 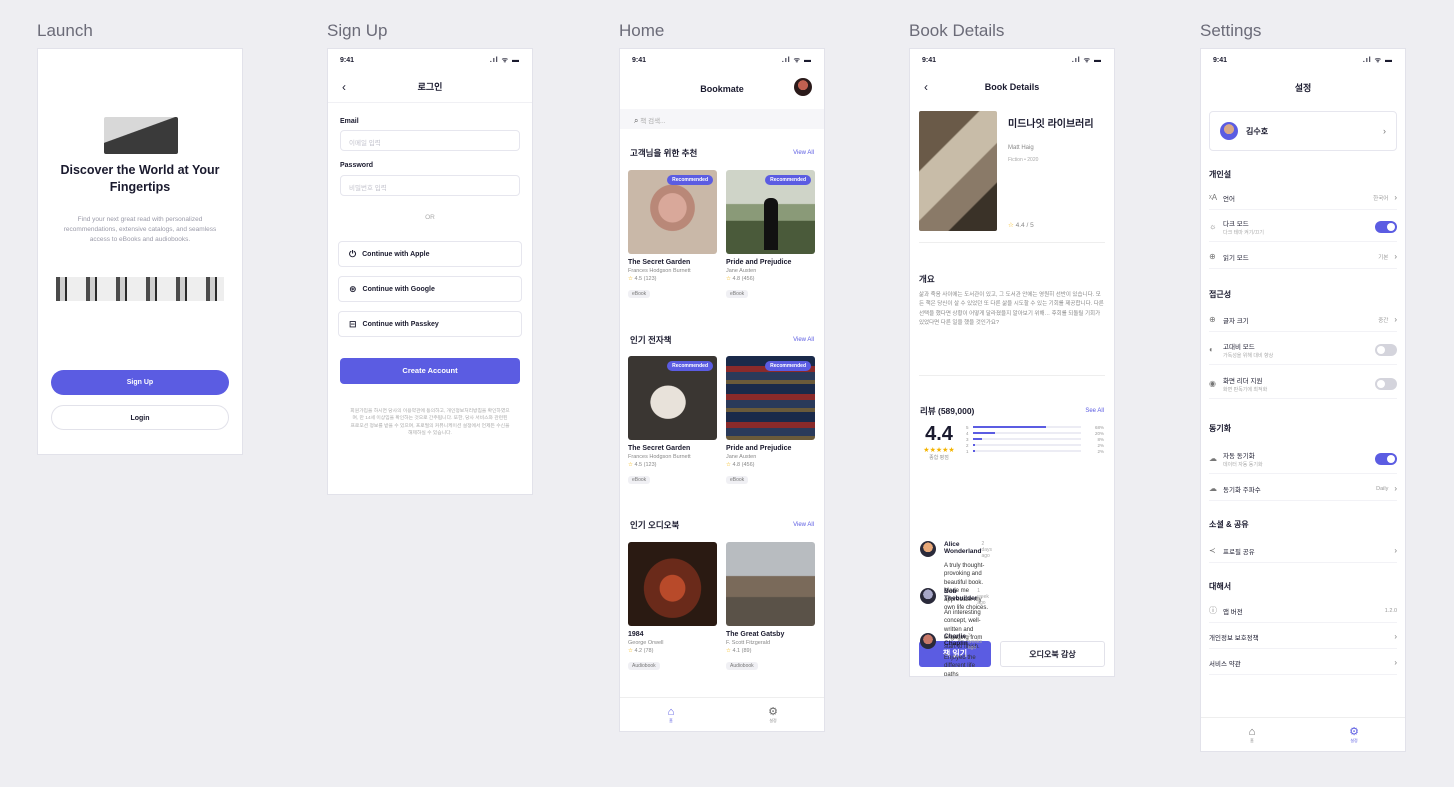 I want to click on book-author: George Orwell, so click(x=646, y=643).